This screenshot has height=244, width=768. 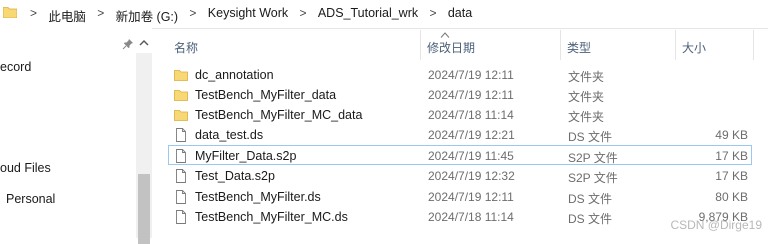 What do you see at coordinates (25, 168) in the screenshot?
I see `nav-item-cloud-files: oud Files` at bounding box center [25, 168].